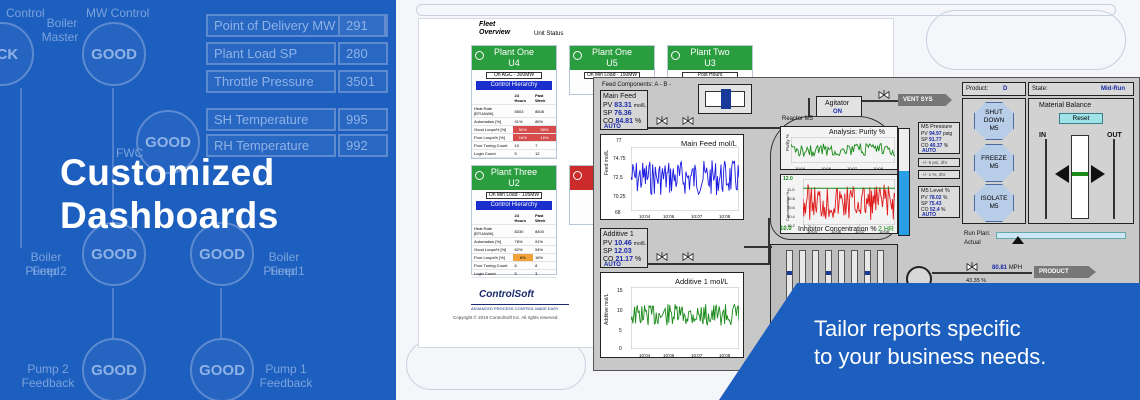  Describe the element at coordinates (612, 58) in the screenshot. I see `plant-header: Plant One U5` at that location.